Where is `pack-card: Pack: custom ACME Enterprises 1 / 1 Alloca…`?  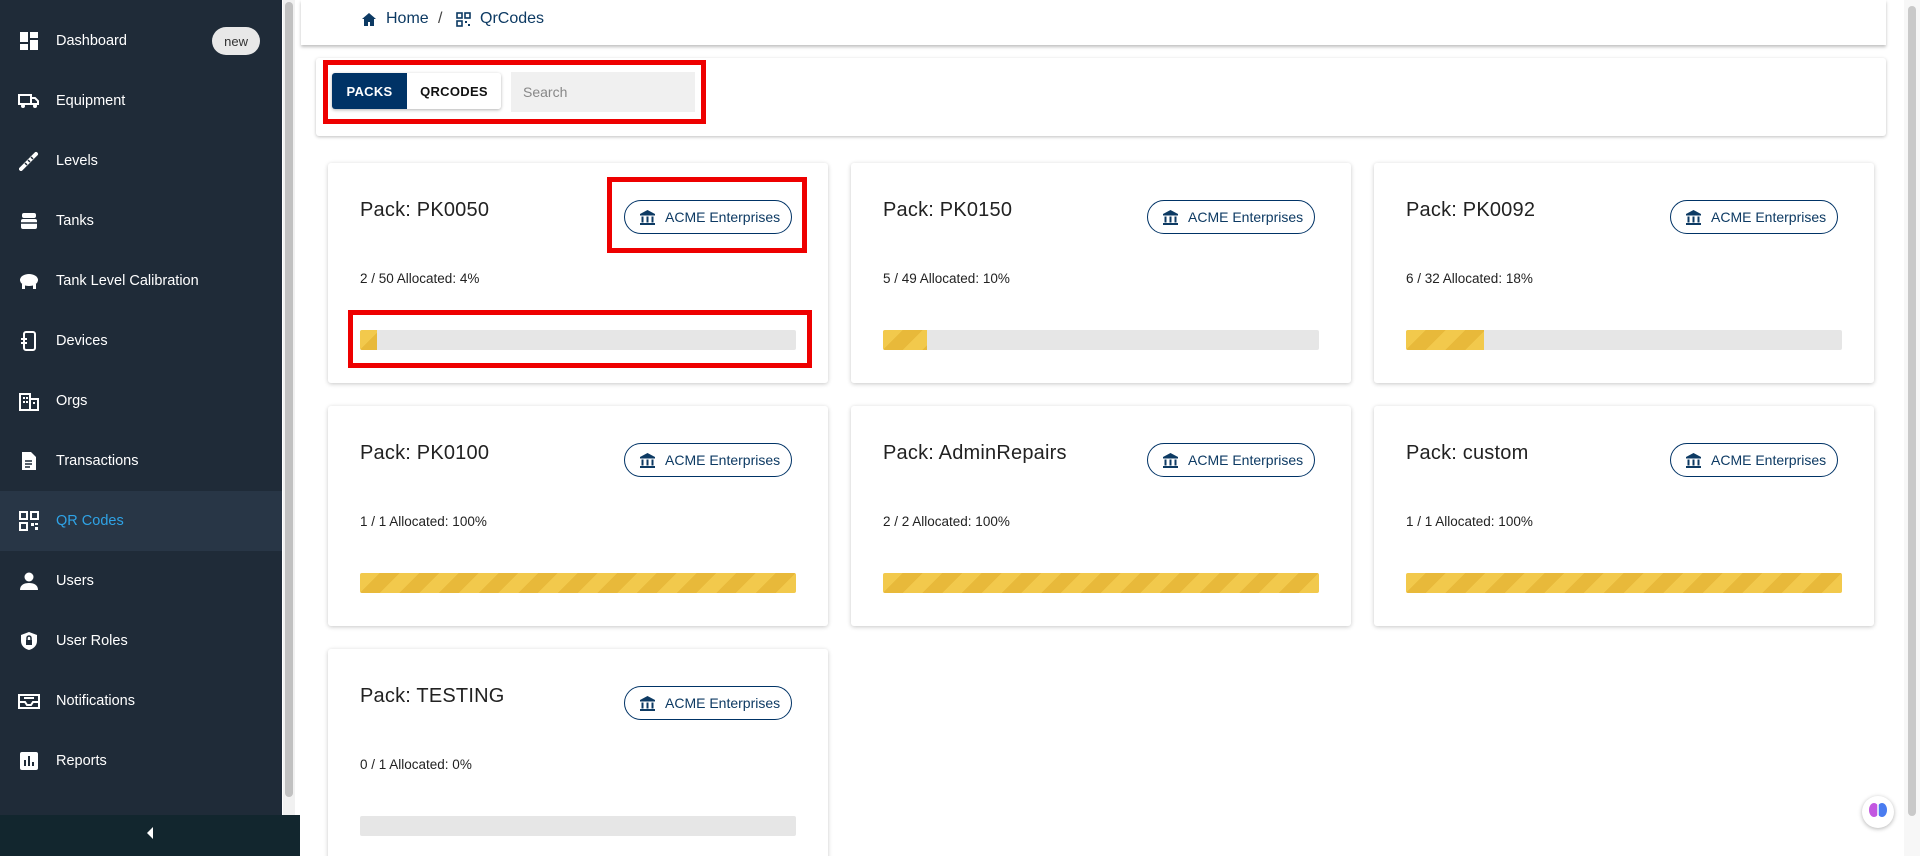 pack-card: Pack: custom ACME Enterprises 1 / 1 Alloca… is located at coordinates (1624, 516).